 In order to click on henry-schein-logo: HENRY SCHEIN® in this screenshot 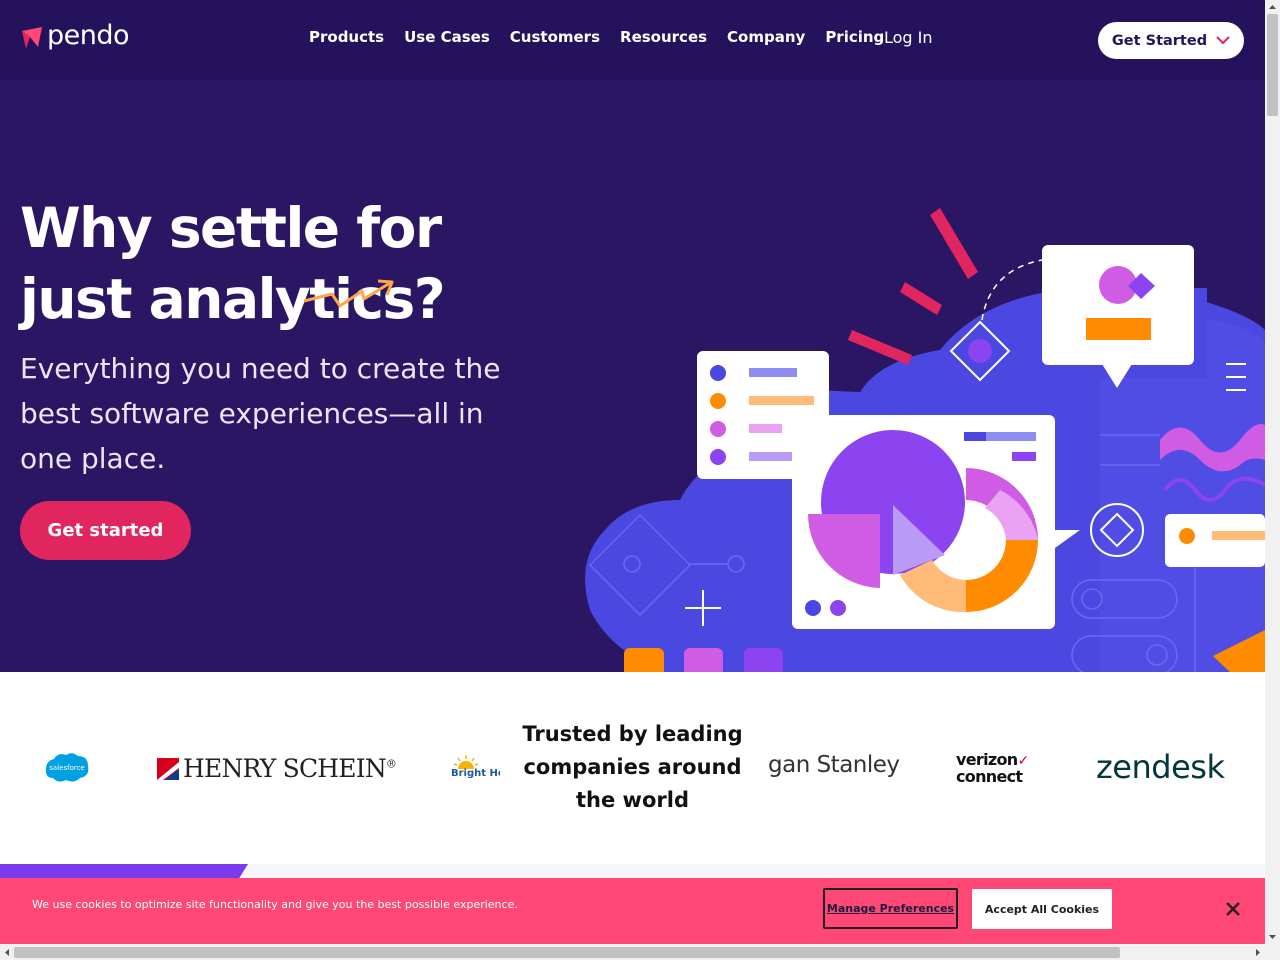, I will do `click(277, 768)`.